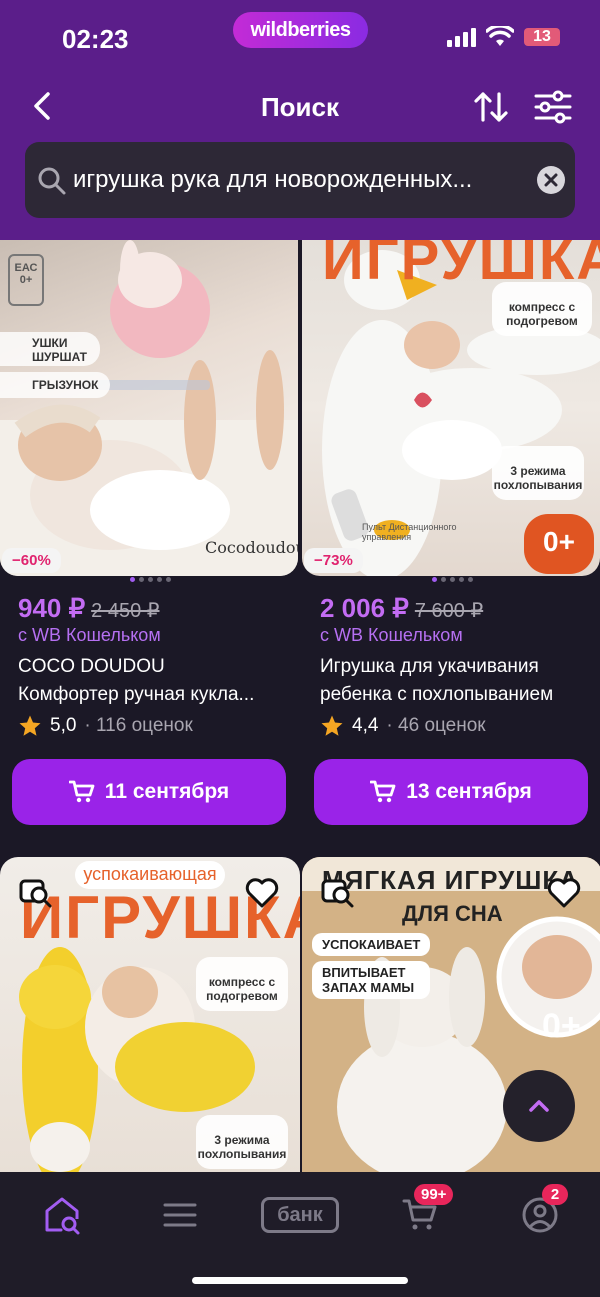  What do you see at coordinates (44, 106) in the screenshot?
I see `back-button` at bounding box center [44, 106].